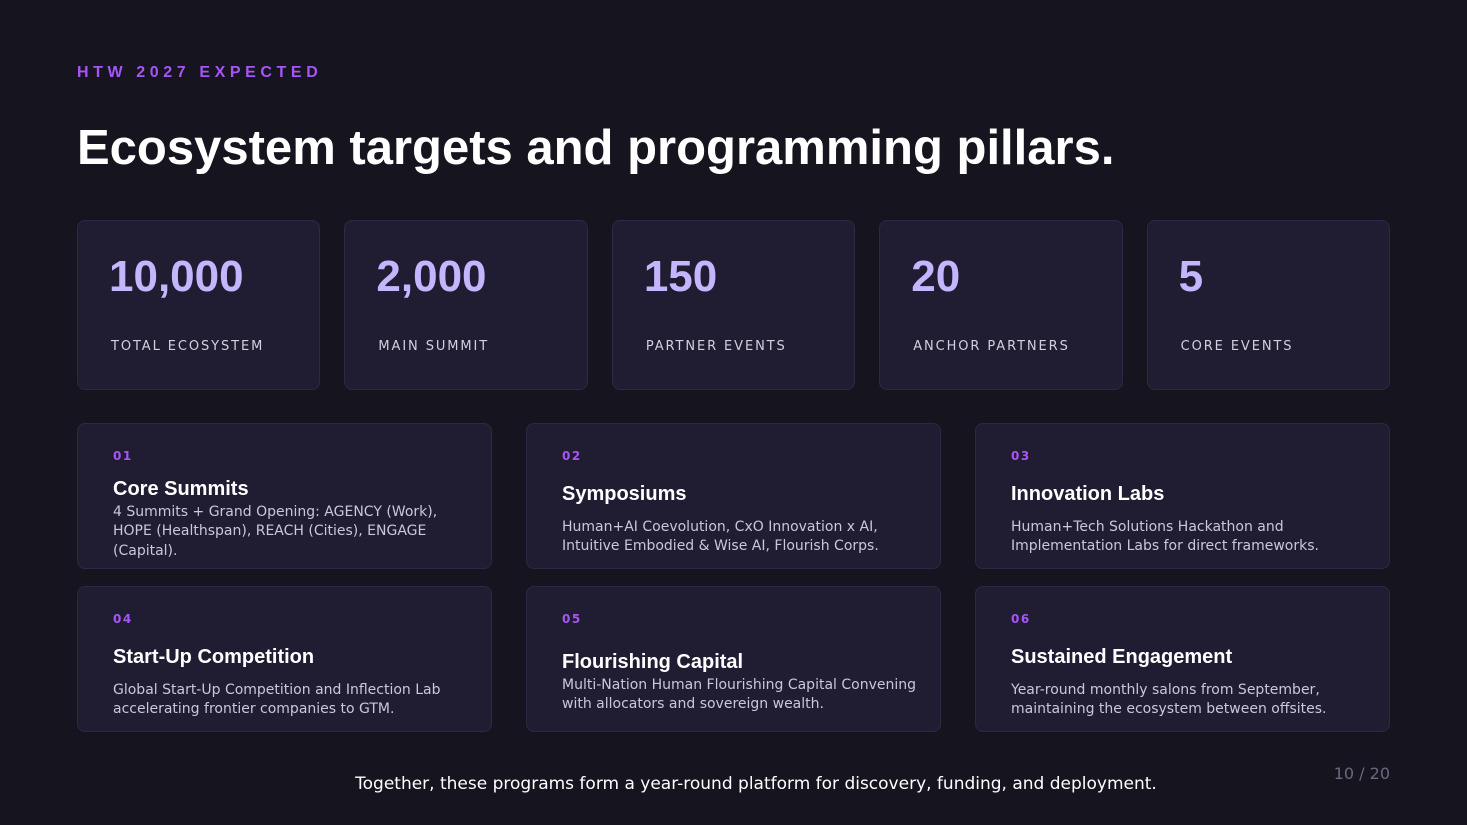 The image size is (1467, 825). Describe the element at coordinates (991, 346) in the screenshot. I see `stat-label: ANCHOR PARTNERS` at that location.